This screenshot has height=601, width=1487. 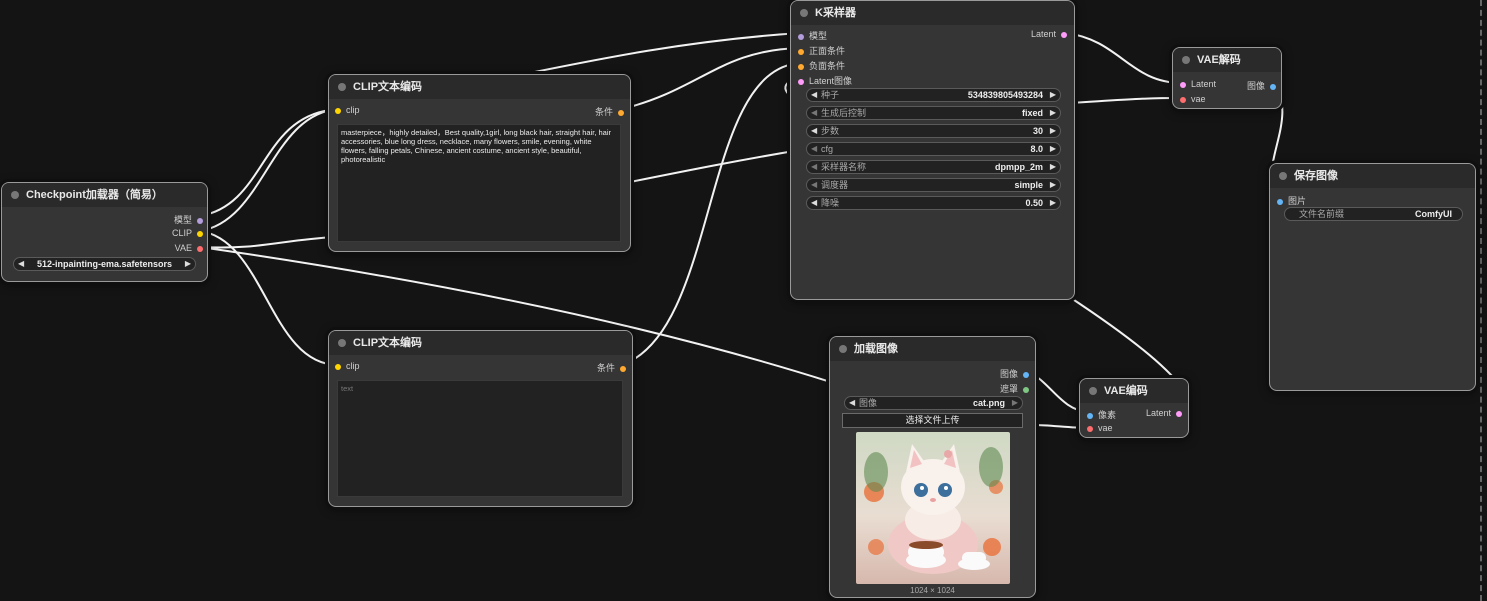 I want to click on node-title-load-image: 加载图像, so click(x=932, y=349).